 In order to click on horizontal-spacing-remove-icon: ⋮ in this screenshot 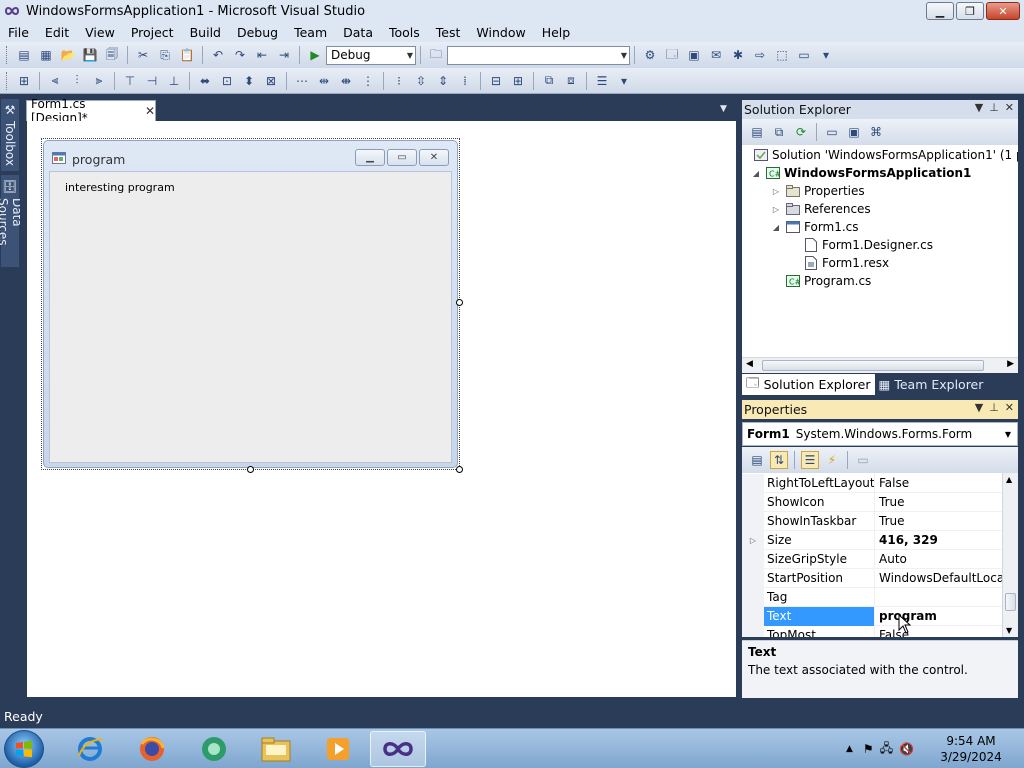, I will do `click(368, 81)`.